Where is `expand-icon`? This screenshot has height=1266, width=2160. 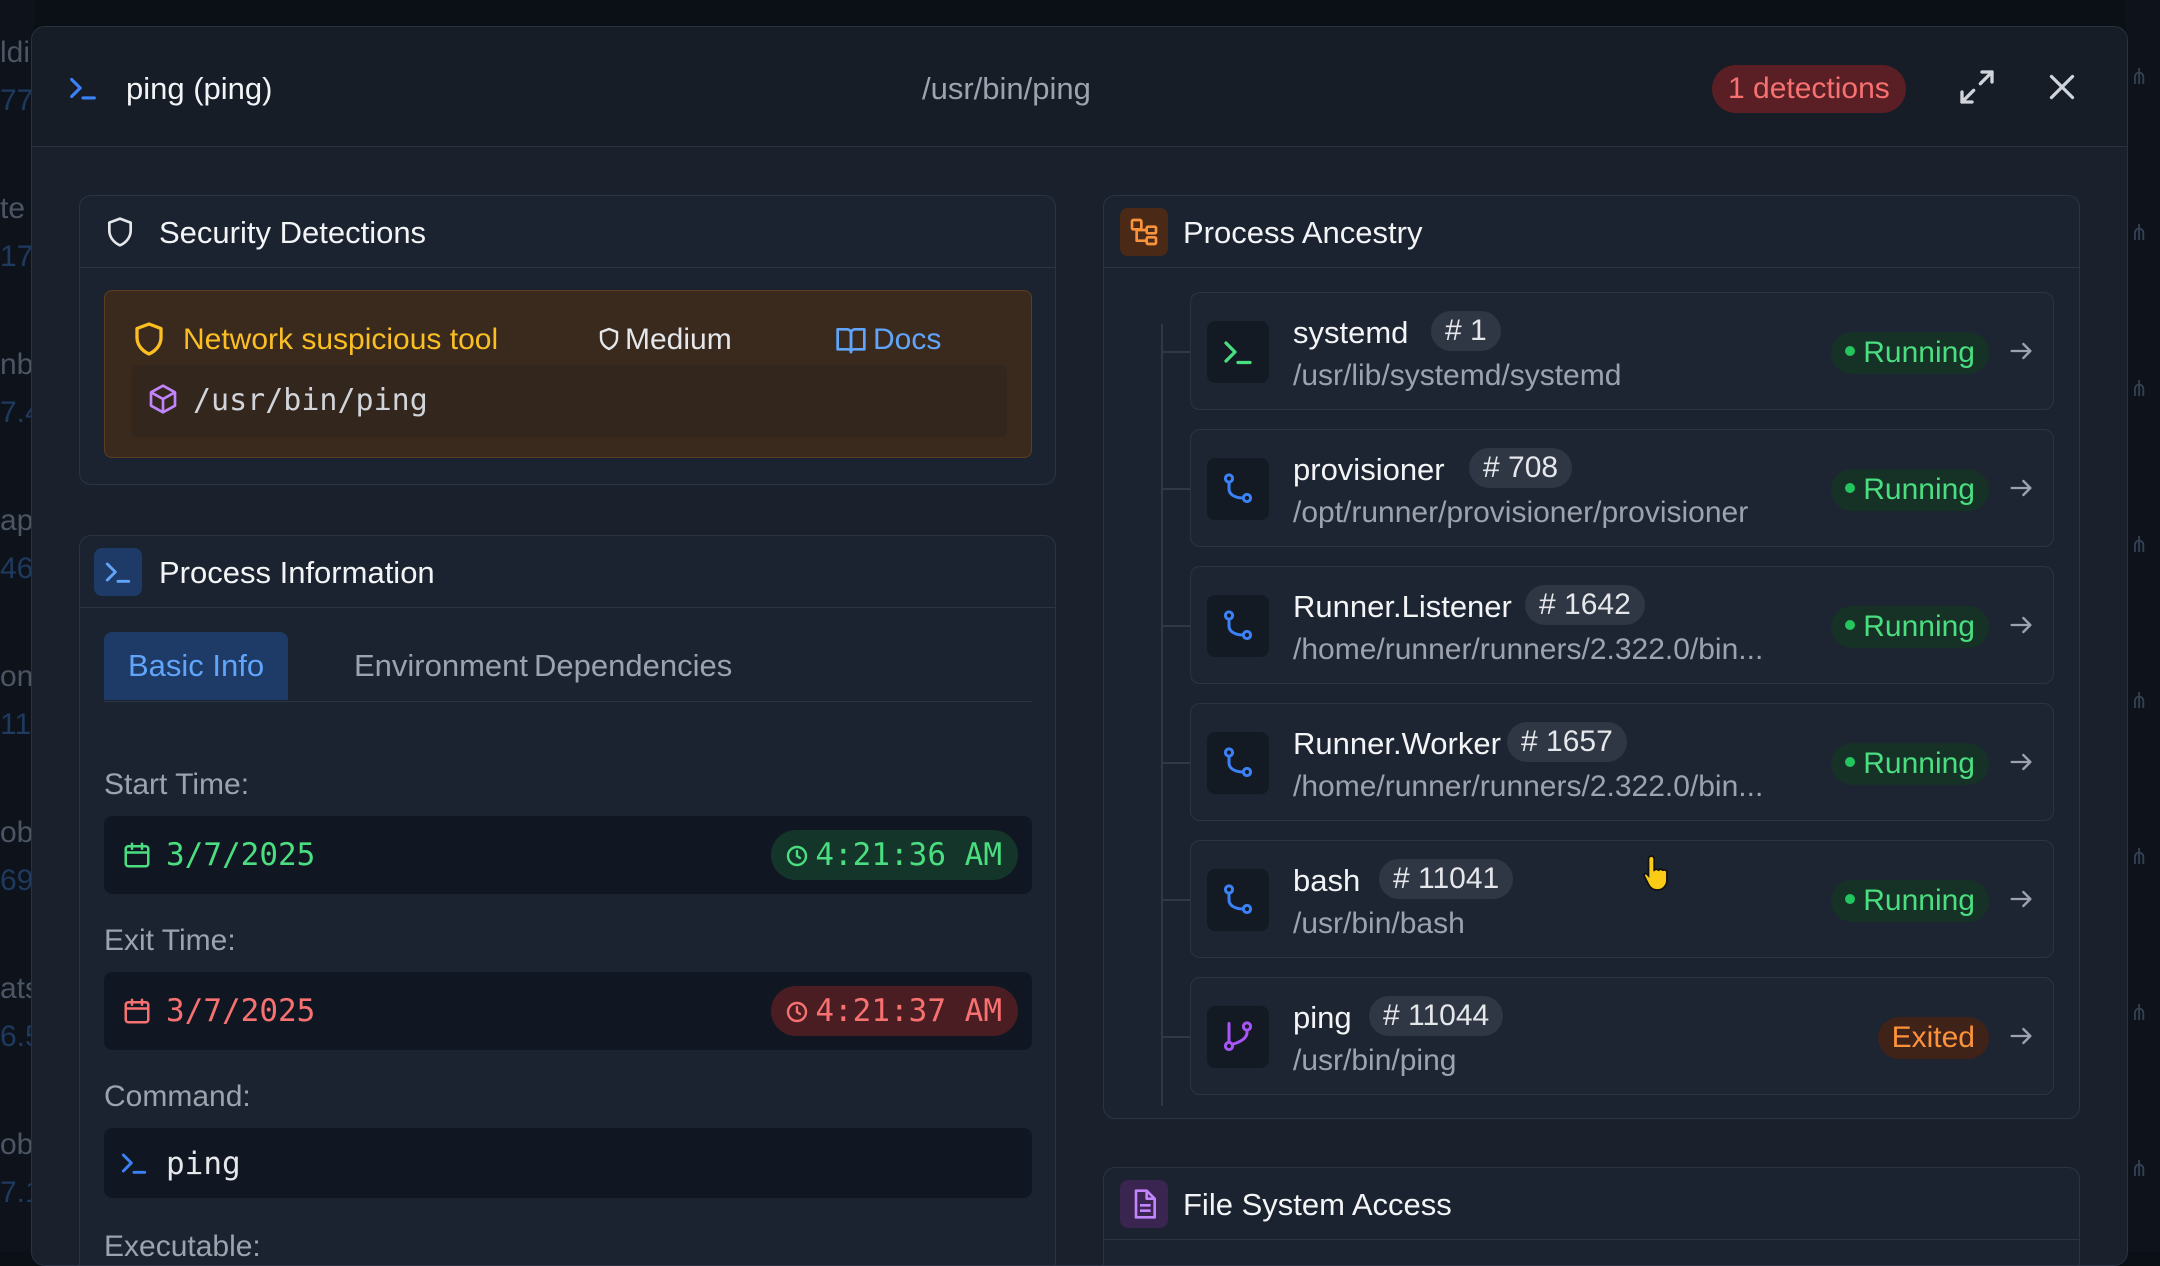
expand-icon is located at coordinates (1977, 89).